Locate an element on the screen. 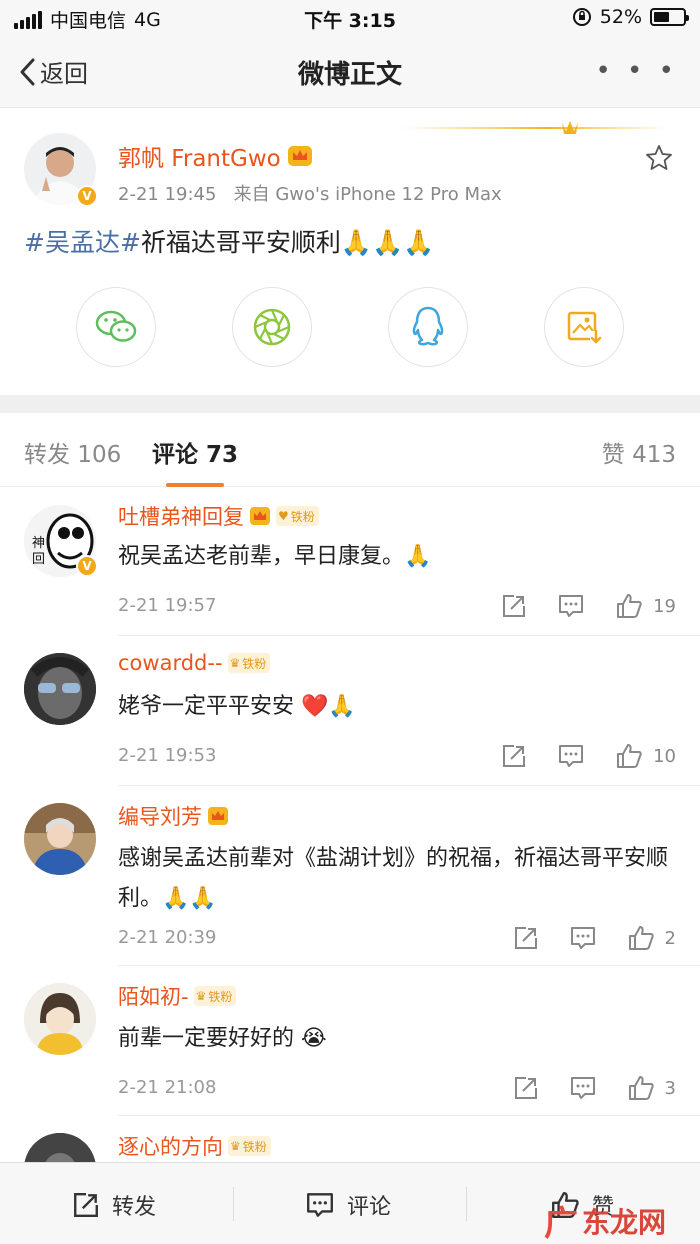  qq-icon is located at coordinates (428, 326).